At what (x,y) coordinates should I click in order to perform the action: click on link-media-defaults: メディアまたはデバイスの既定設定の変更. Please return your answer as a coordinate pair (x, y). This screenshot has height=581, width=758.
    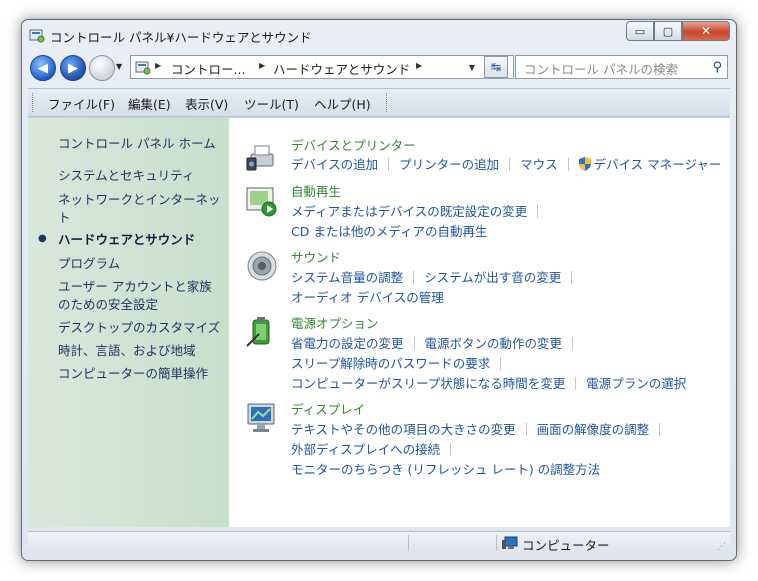
    Looking at the image, I should click on (409, 211).